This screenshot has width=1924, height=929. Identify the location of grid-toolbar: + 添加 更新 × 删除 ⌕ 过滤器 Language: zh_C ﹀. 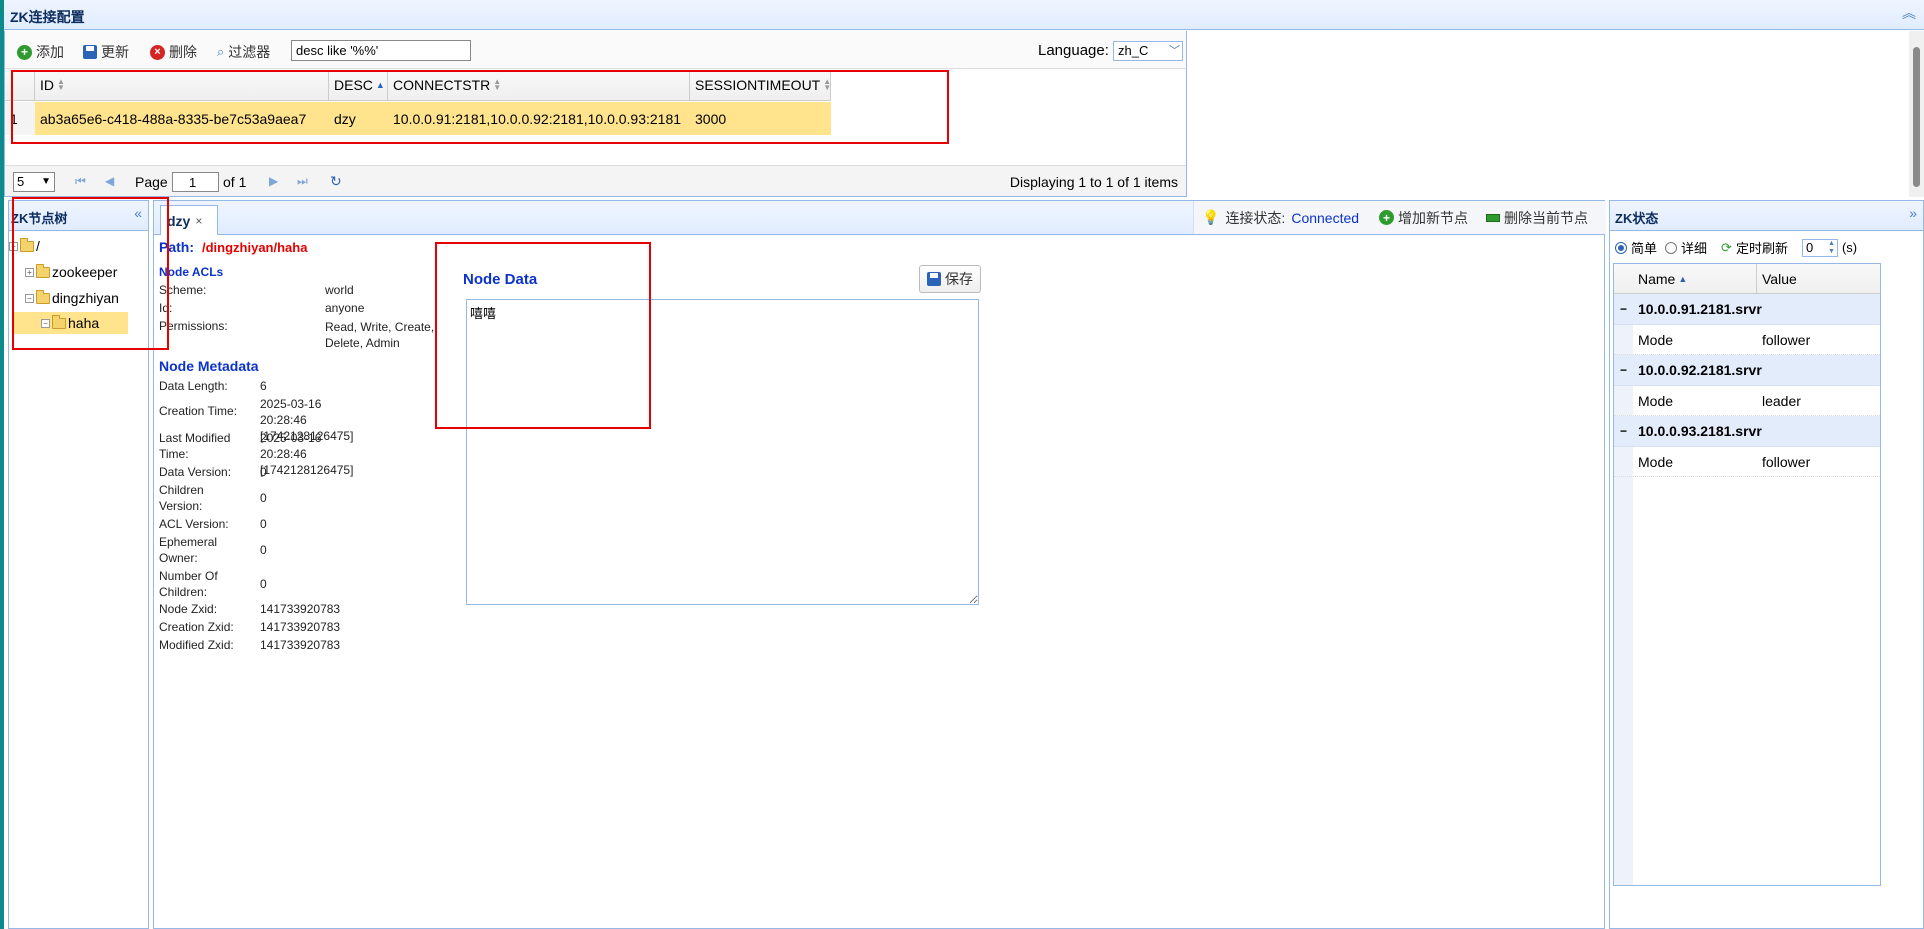
(595, 50).